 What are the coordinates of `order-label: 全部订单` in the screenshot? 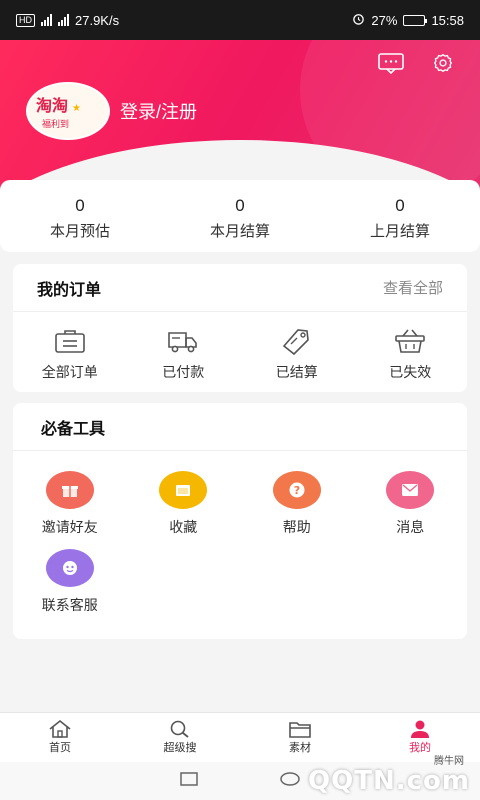 It's located at (69, 372).